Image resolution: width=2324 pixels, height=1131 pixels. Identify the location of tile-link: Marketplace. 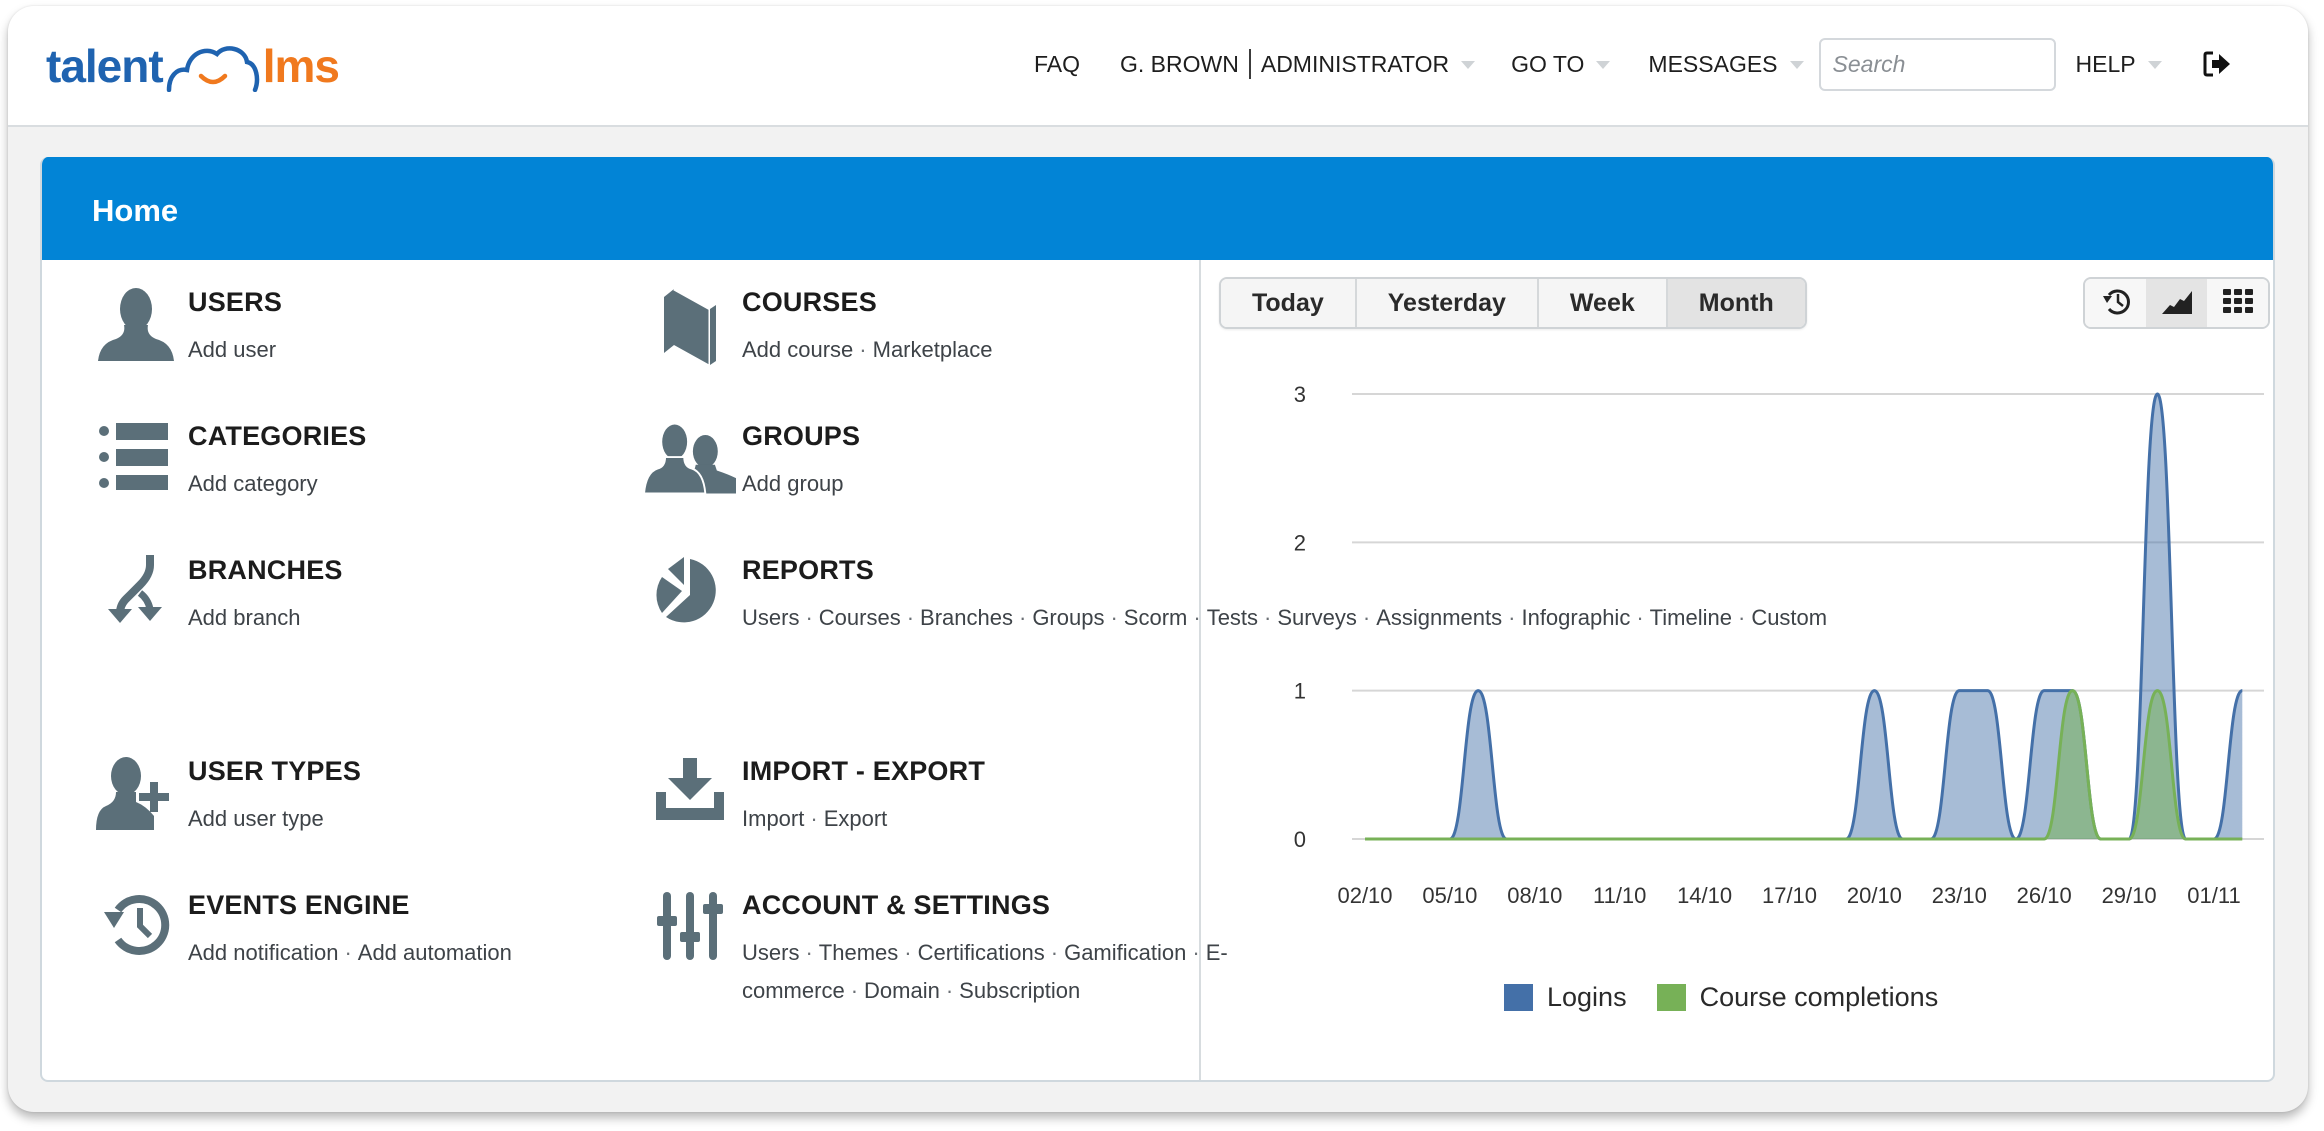
(933, 349).